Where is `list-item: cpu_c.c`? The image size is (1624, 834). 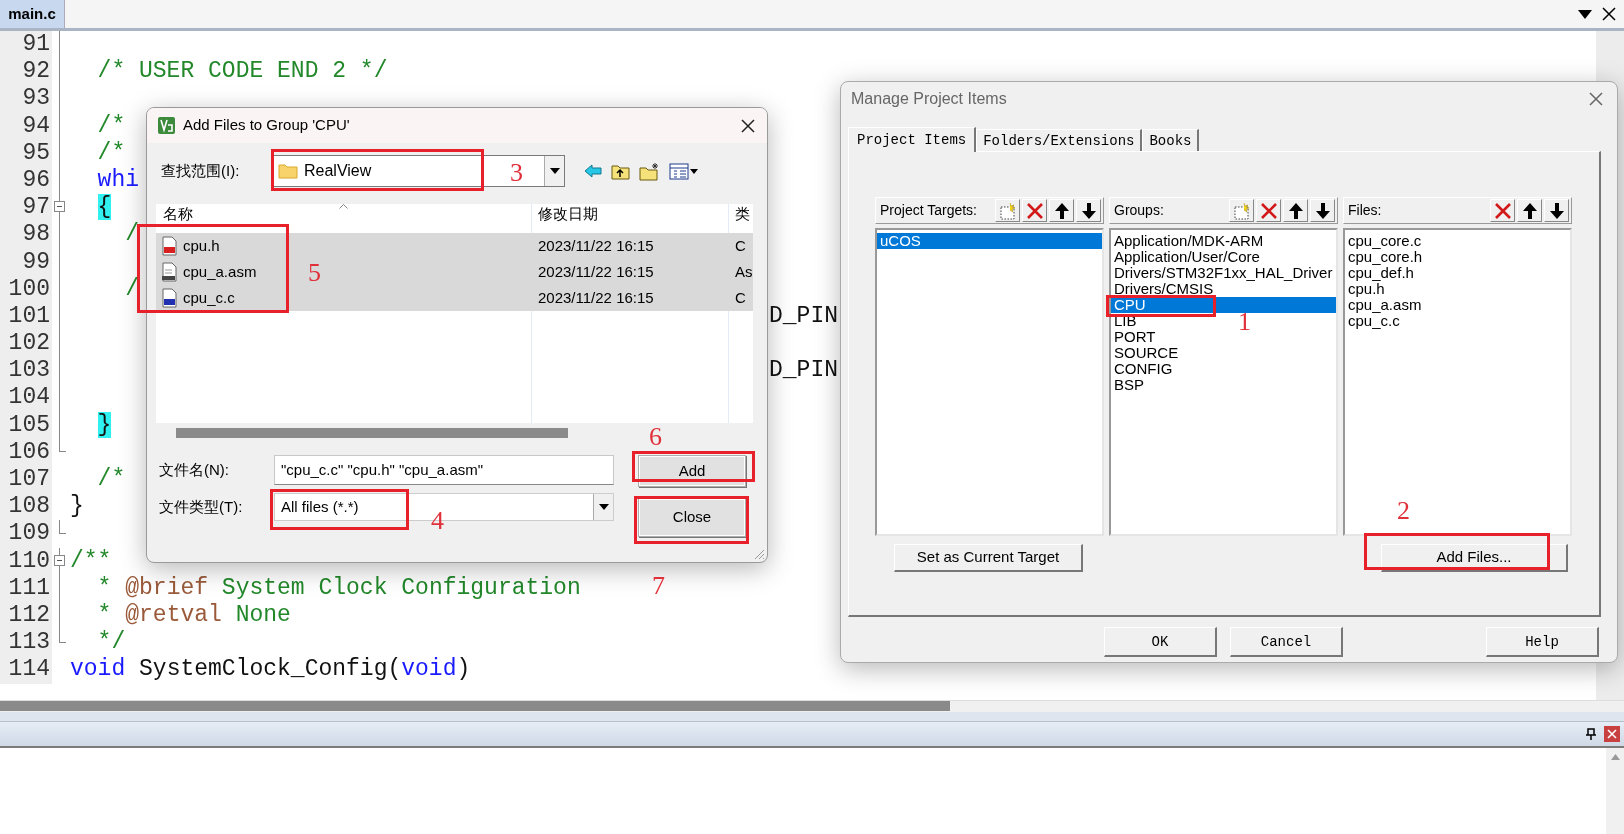 list-item: cpu_c.c is located at coordinates (1374, 321).